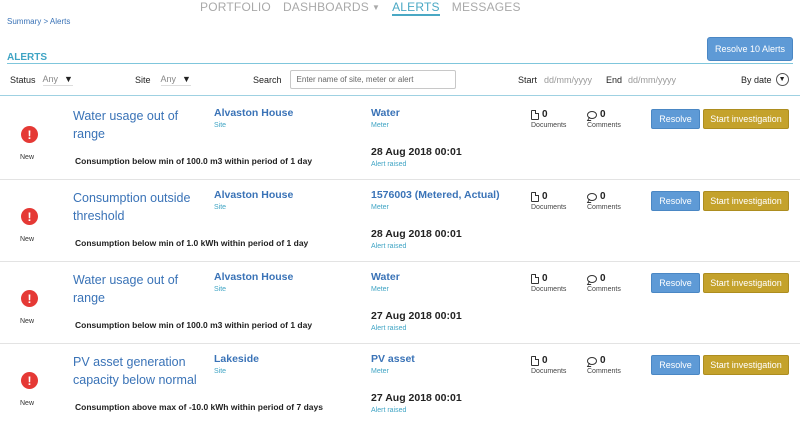 Image resolution: width=800 pixels, height=421 pixels. What do you see at coordinates (592, 360) in the screenshot?
I see `comment-icon` at bounding box center [592, 360].